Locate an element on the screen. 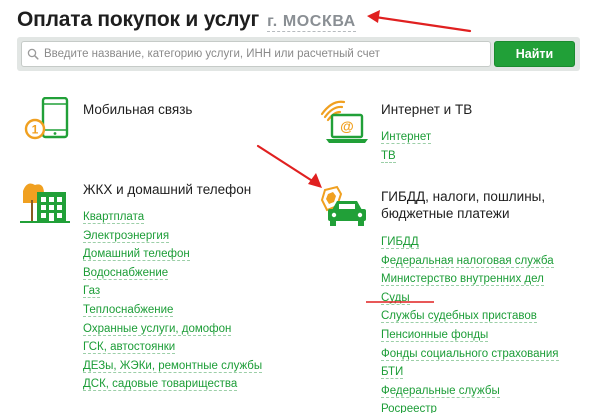 This screenshot has height=413, width=600. list-item: ДСК, садовые товарищества is located at coordinates (172, 383).